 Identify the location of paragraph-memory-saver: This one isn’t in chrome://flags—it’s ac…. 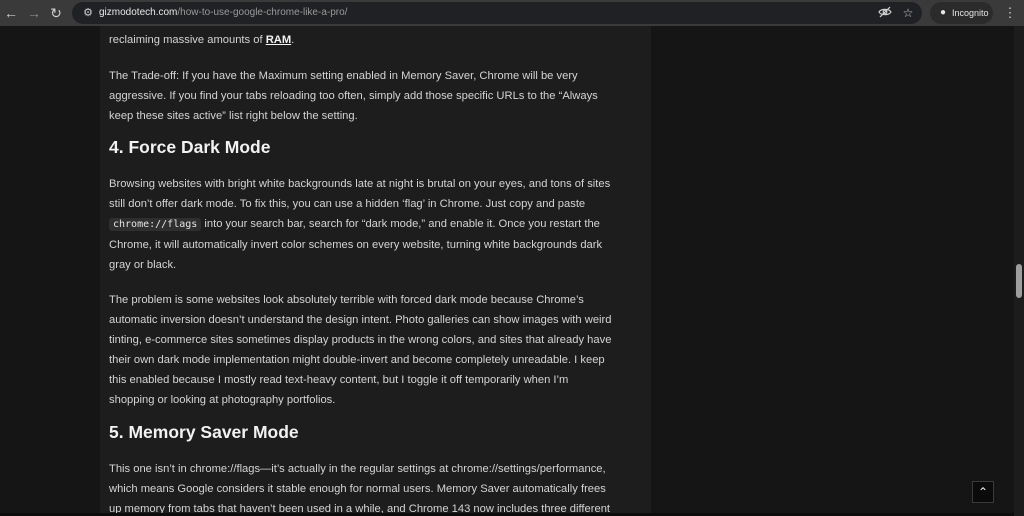
(379, 487).